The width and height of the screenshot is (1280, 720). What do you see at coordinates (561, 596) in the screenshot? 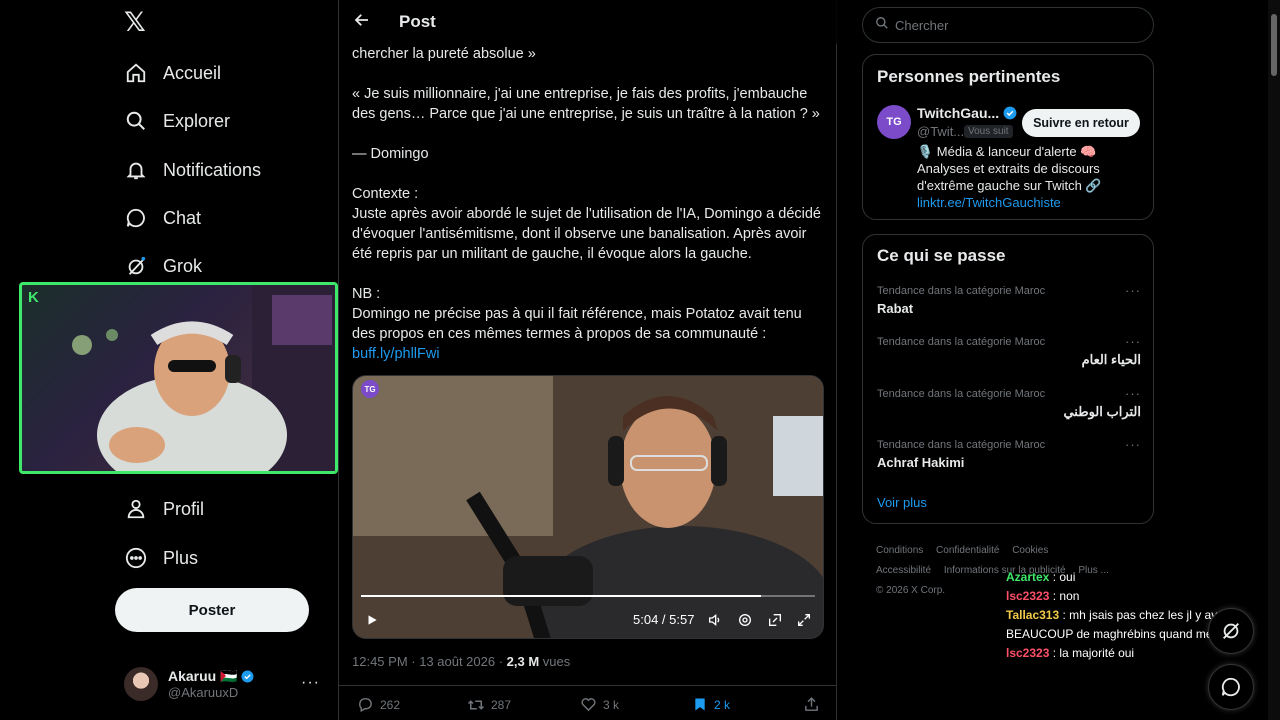
I see `video-progress-fill` at bounding box center [561, 596].